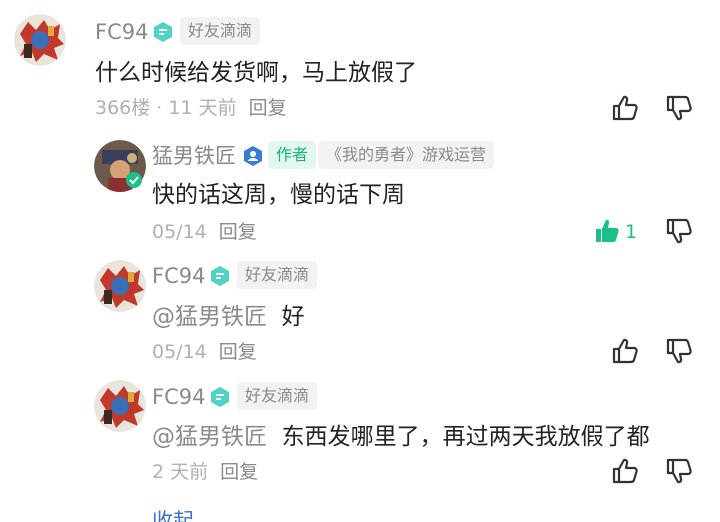 The height and width of the screenshot is (522, 720). Describe the element at coordinates (180, 472) in the screenshot. I see `post-time: 2 天前` at that location.